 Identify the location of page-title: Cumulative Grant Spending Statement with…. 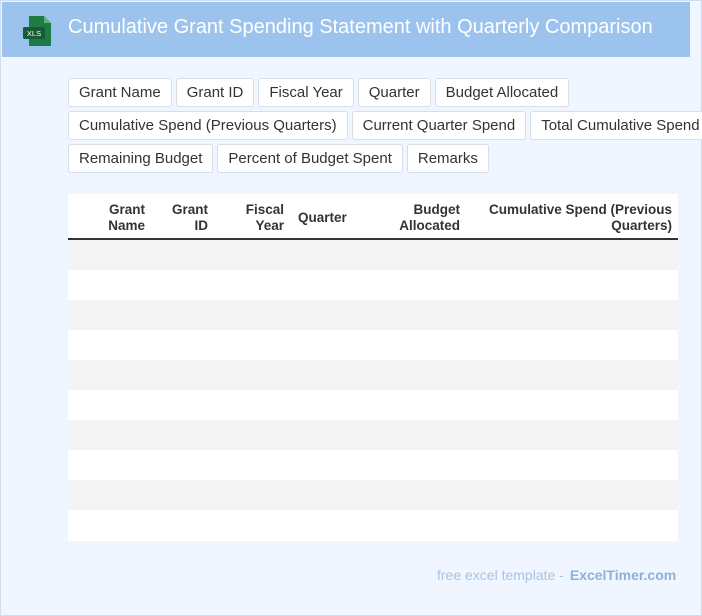
(360, 27).